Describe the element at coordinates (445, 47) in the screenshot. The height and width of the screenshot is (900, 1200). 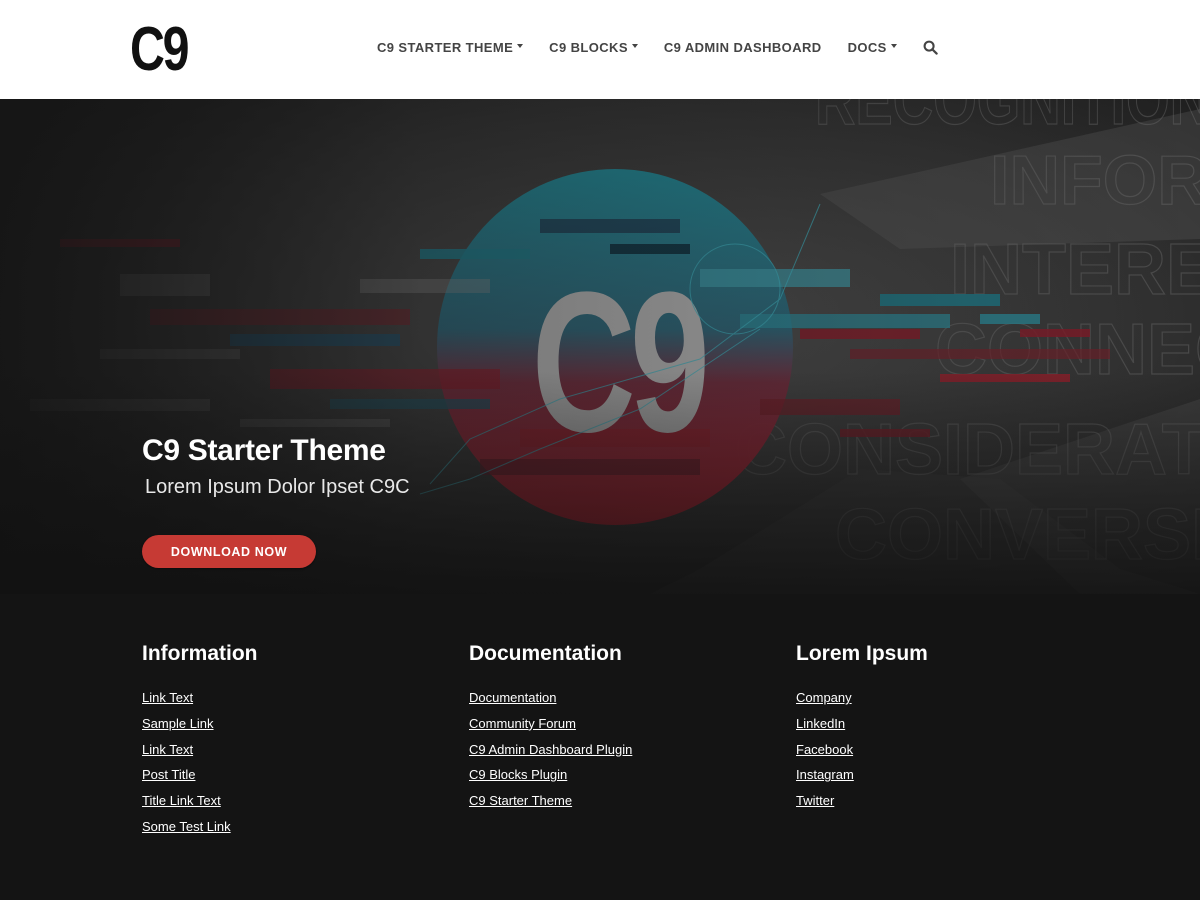
I see `nav-item-label: C9 STARTER THEME` at that location.